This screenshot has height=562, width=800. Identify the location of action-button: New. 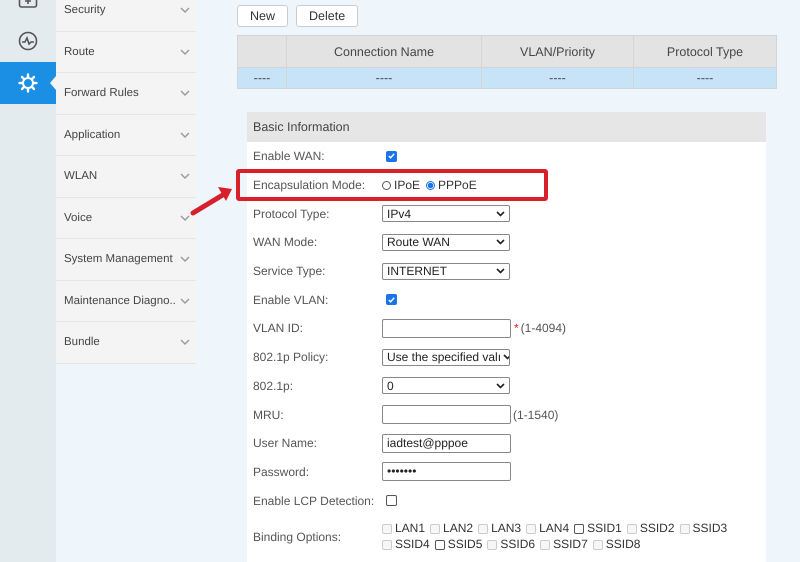
(262, 16).